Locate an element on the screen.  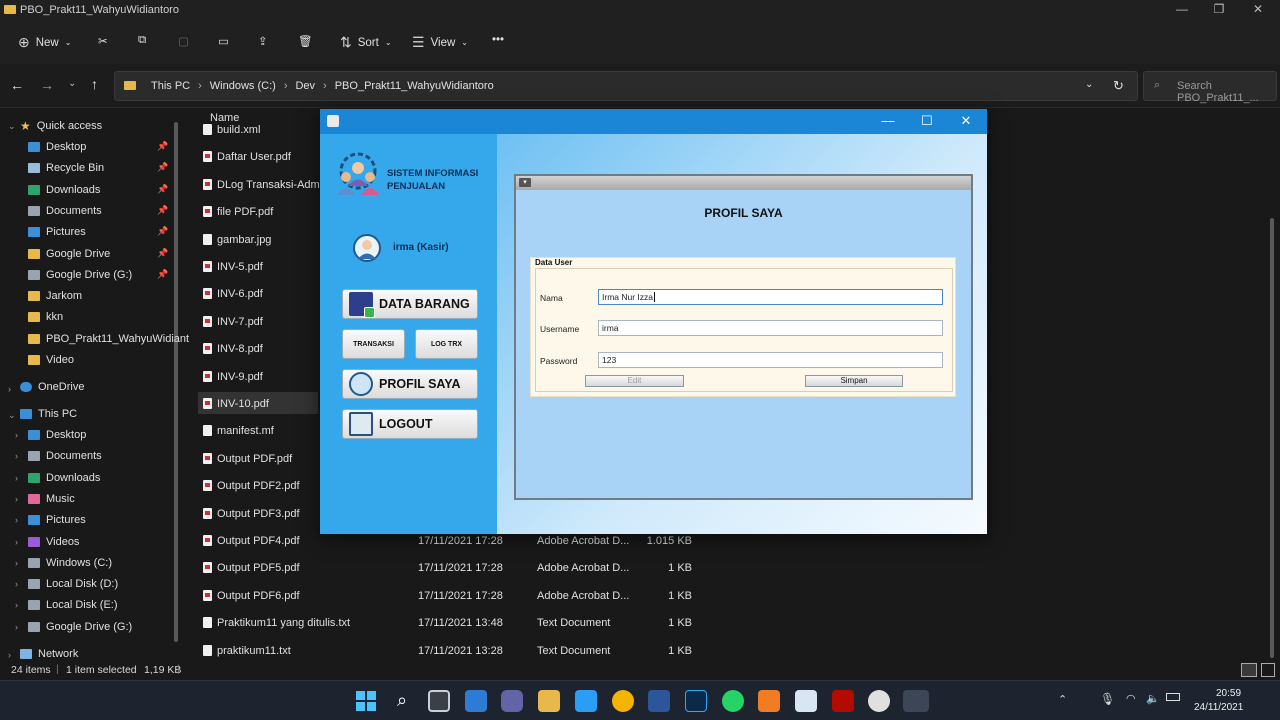
chevron-up-icon: ⌃ is located at coordinates (1062, 699).